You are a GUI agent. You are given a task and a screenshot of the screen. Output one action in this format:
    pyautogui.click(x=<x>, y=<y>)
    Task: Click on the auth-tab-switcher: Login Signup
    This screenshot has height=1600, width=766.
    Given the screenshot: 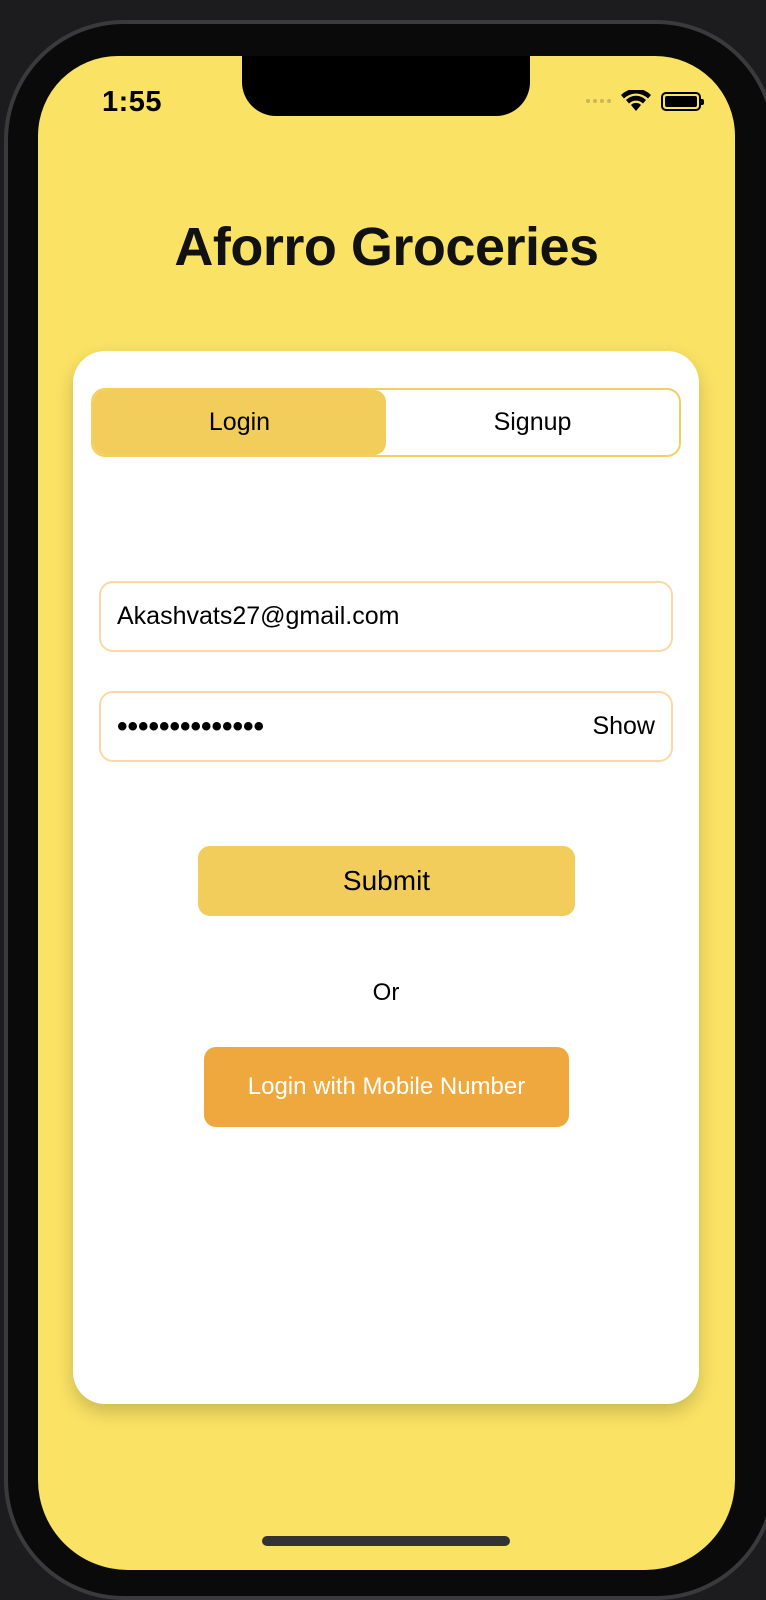 What is the action you would take?
    pyautogui.click(x=386, y=422)
    